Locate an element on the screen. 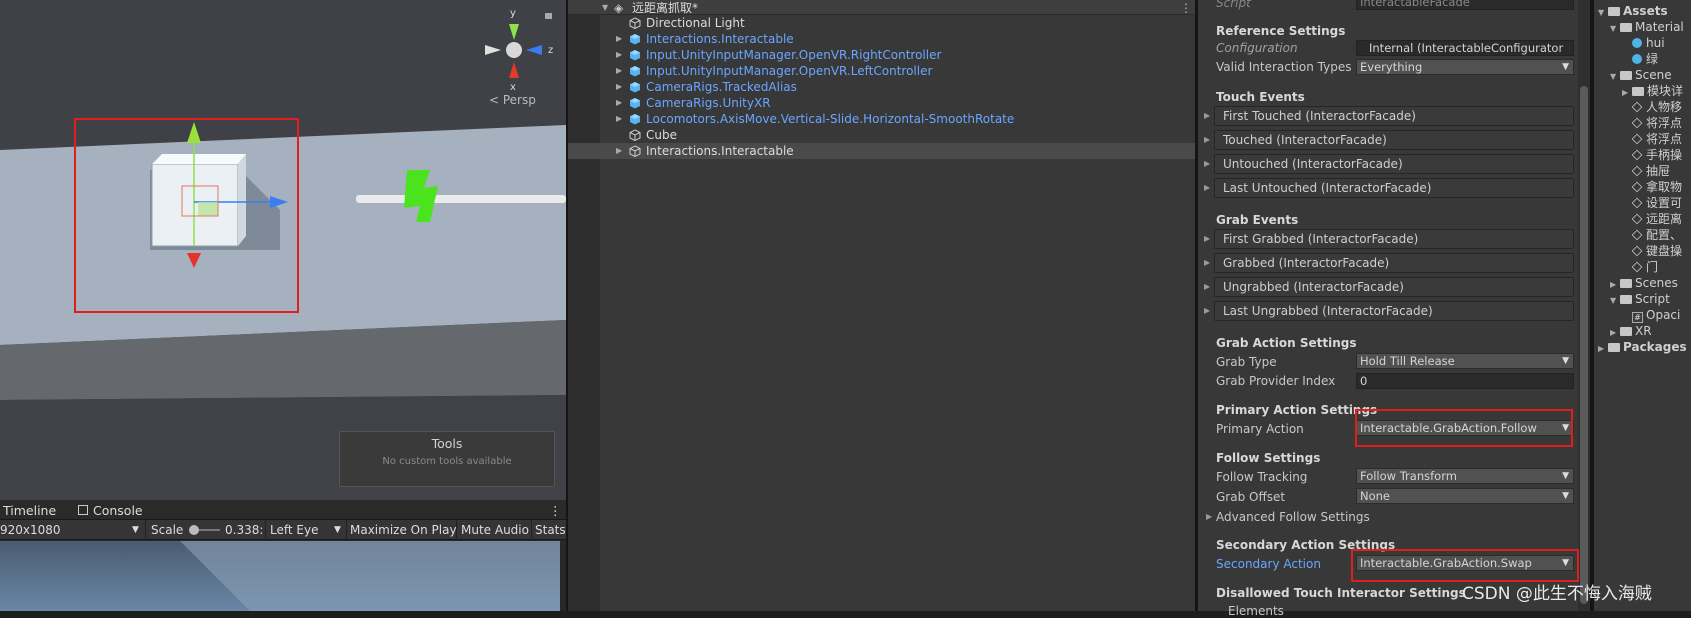  project-item-label: 键盘操 is located at coordinates (1664, 251).